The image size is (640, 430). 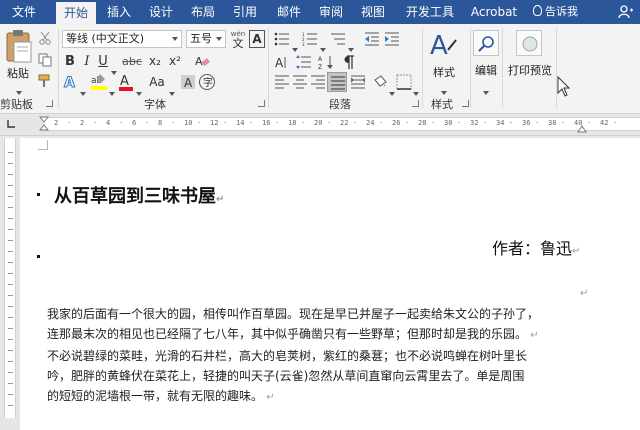 I want to click on text-effects-icon: A, so click(x=71, y=82).